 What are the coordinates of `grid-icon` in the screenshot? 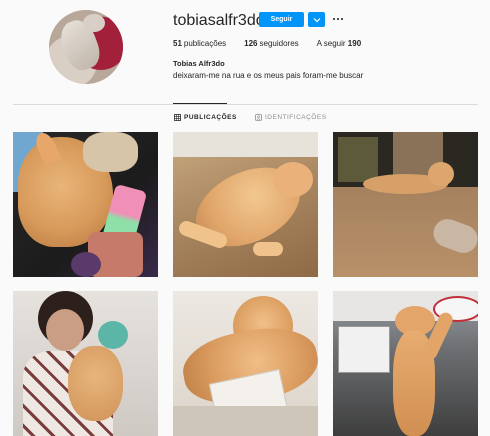 It's located at (177, 117).